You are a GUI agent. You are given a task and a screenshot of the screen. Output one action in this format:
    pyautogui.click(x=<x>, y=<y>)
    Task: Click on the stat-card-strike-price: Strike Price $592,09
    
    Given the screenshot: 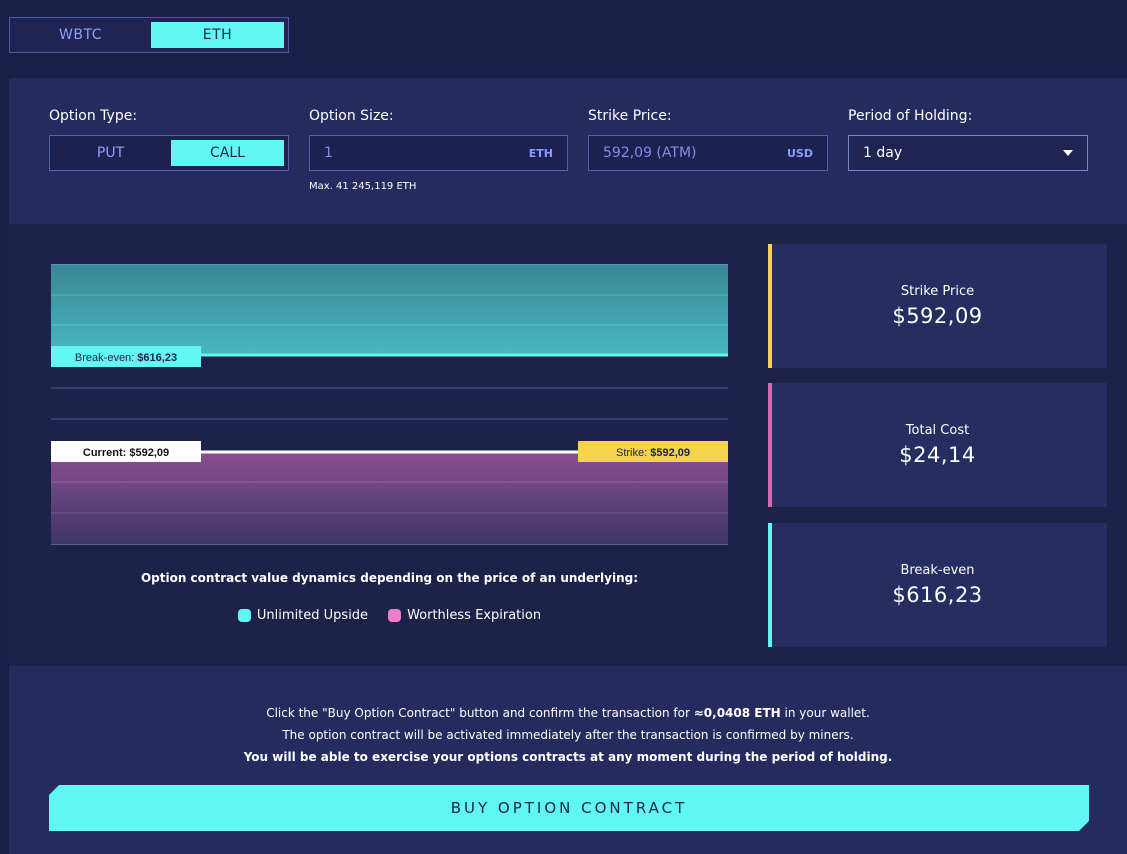 What is the action you would take?
    pyautogui.click(x=937, y=306)
    